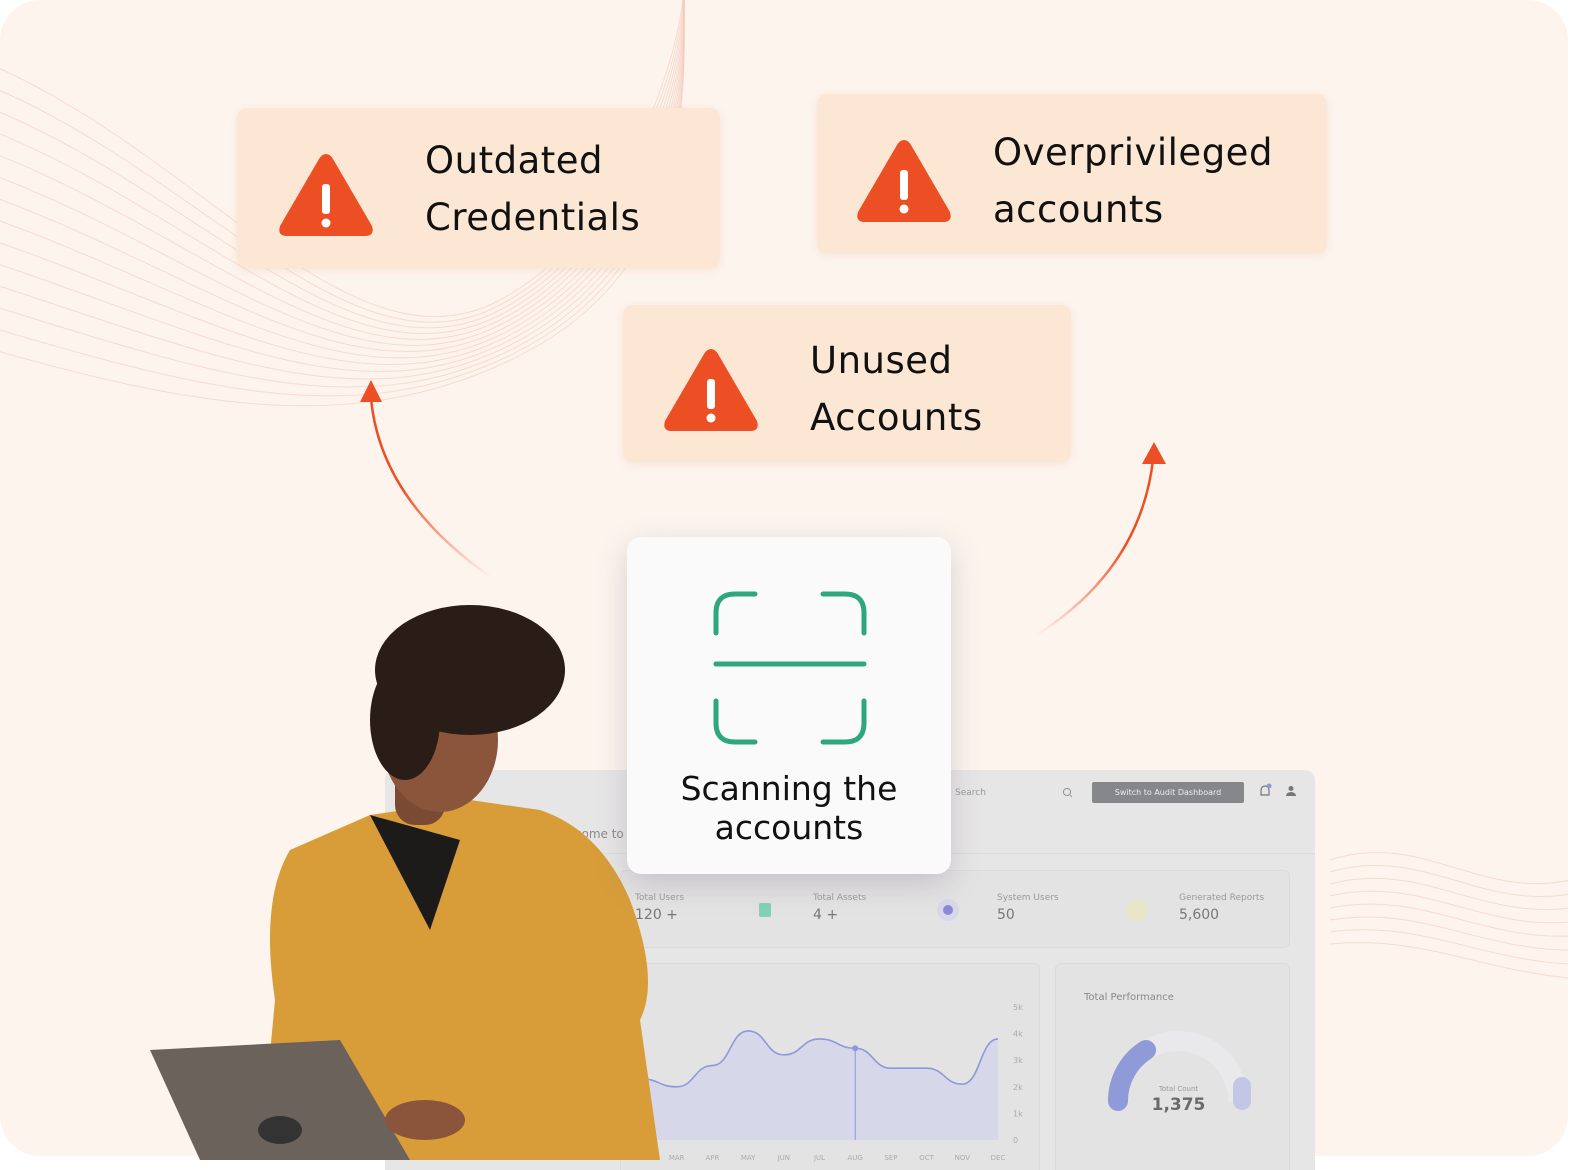 The image size is (1574, 1170). Describe the element at coordinates (431, 488) in the screenshot. I see `arrow-left` at that location.